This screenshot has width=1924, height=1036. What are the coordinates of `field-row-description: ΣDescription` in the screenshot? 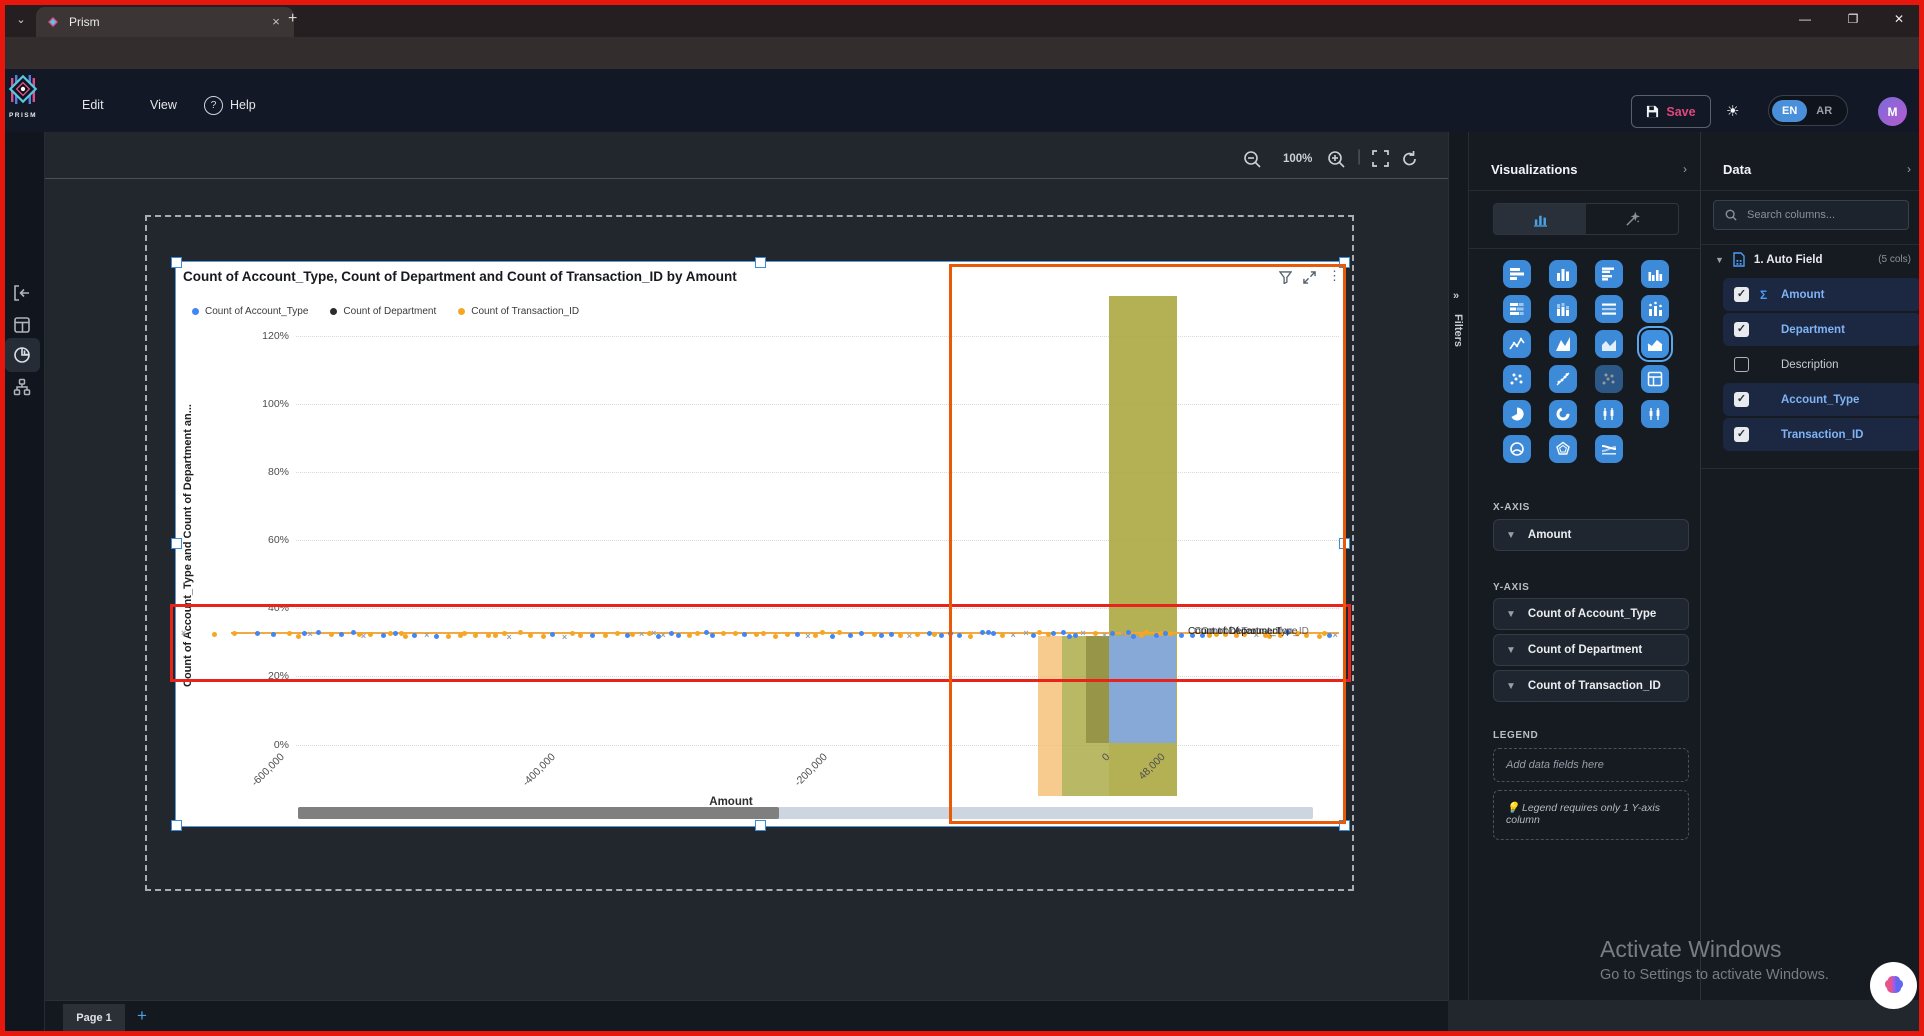 It's located at (1822, 364).